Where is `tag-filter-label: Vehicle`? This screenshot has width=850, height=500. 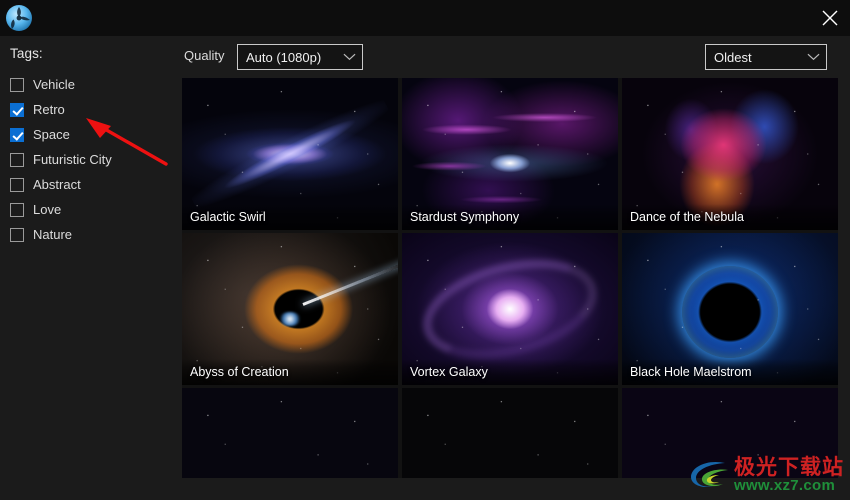 tag-filter-label: Vehicle is located at coordinates (54, 84).